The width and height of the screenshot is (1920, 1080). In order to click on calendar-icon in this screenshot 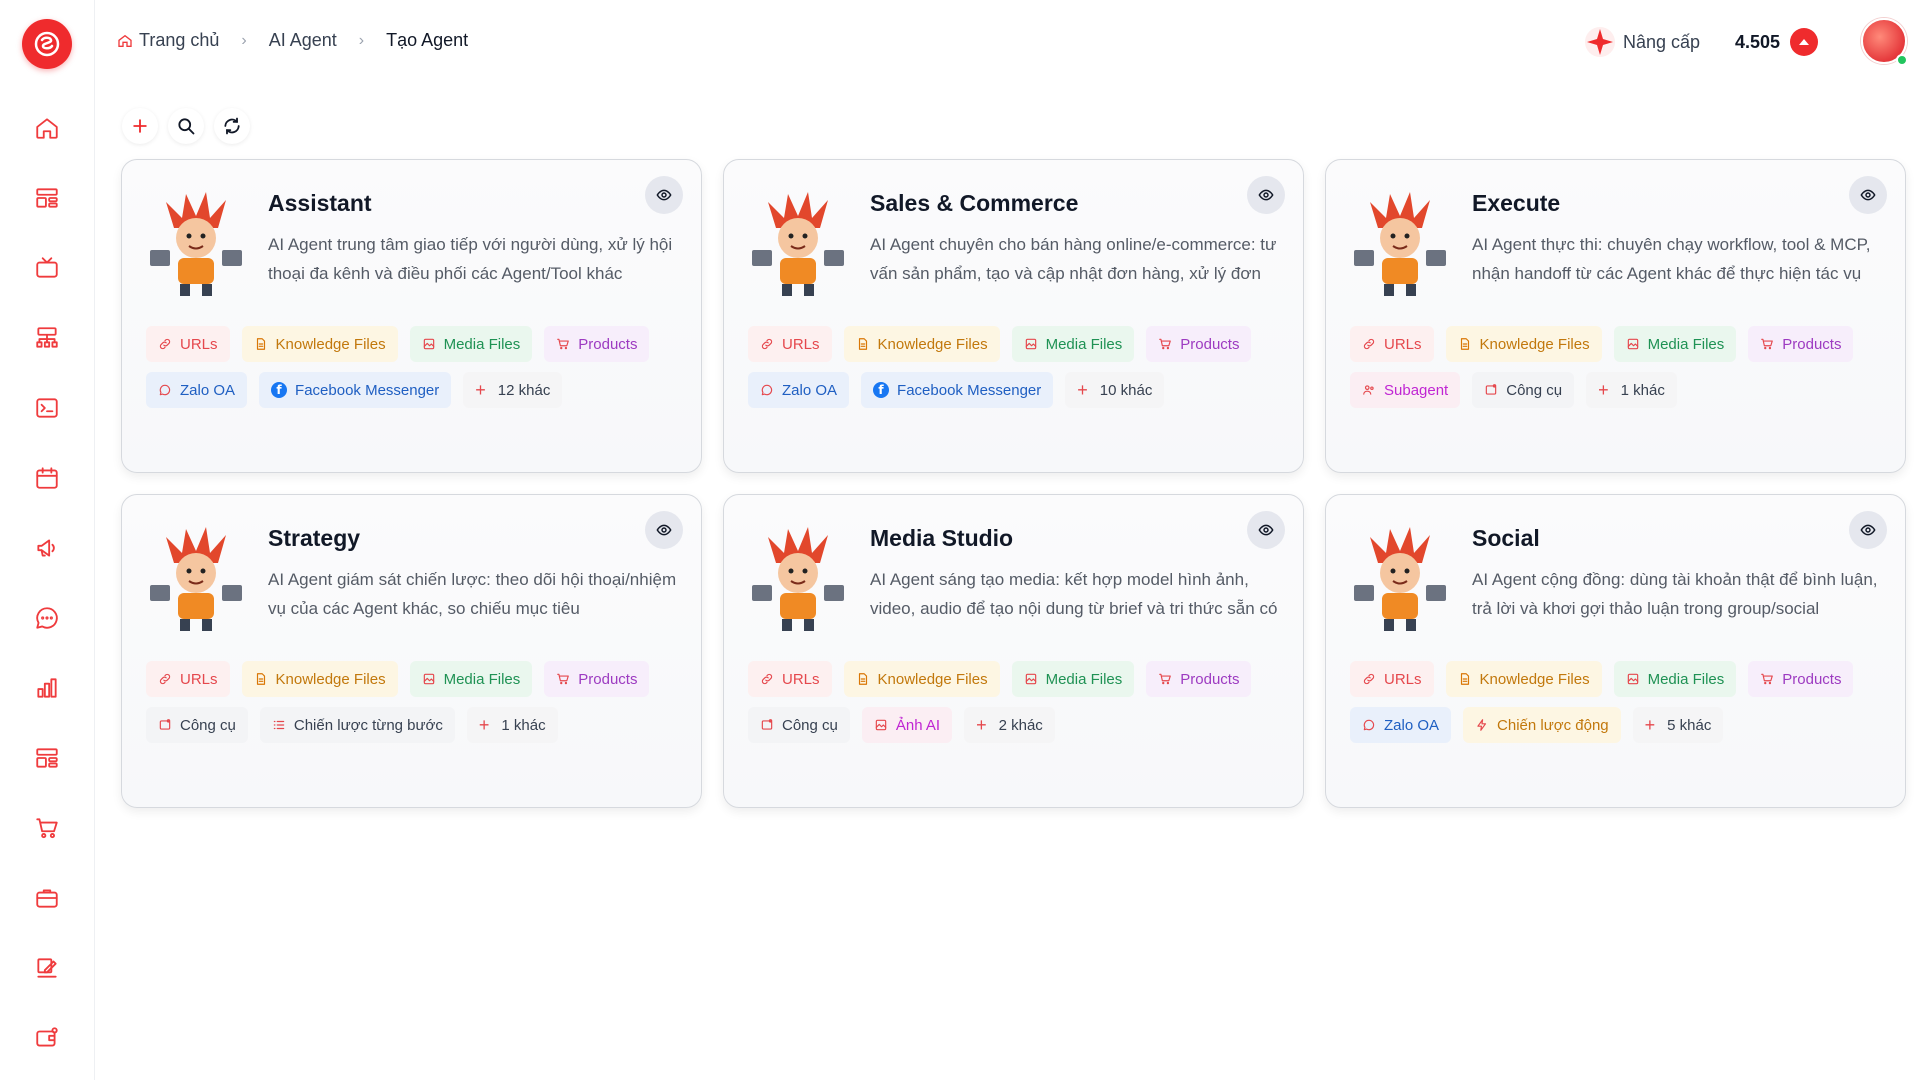, I will do `click(47, 478)`.